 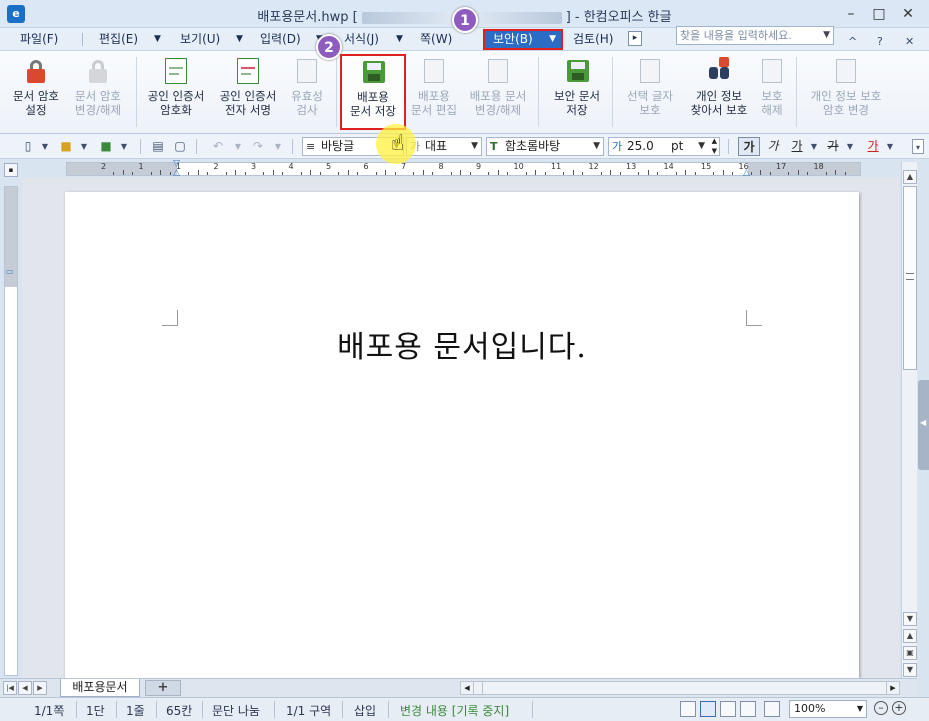 I want to click on scroll-up-icon: ▲, so click(x=910, y=177).